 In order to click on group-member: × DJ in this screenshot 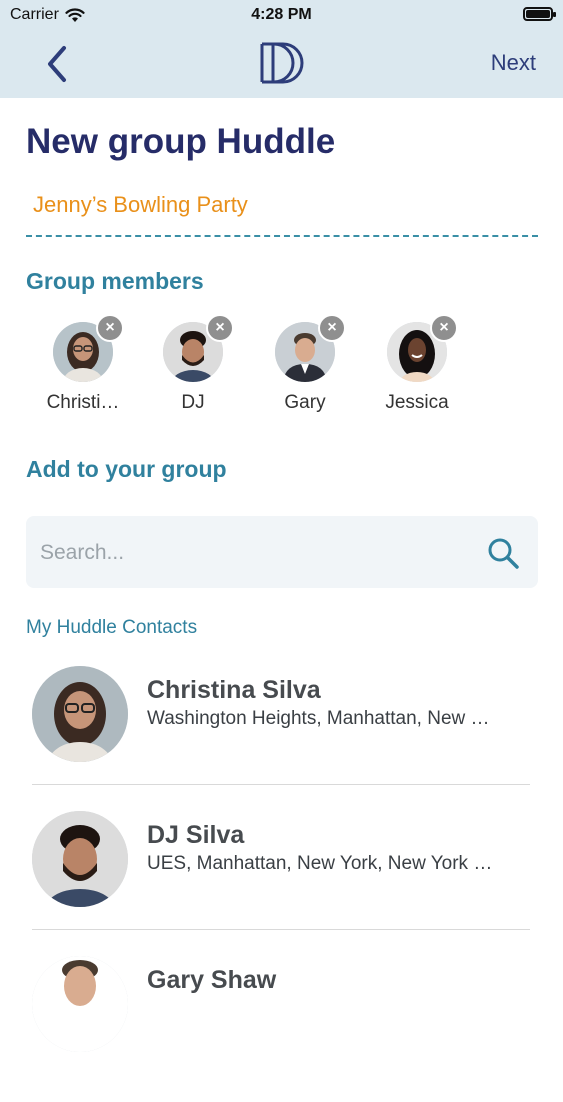, I will do `click(193, 364)`.